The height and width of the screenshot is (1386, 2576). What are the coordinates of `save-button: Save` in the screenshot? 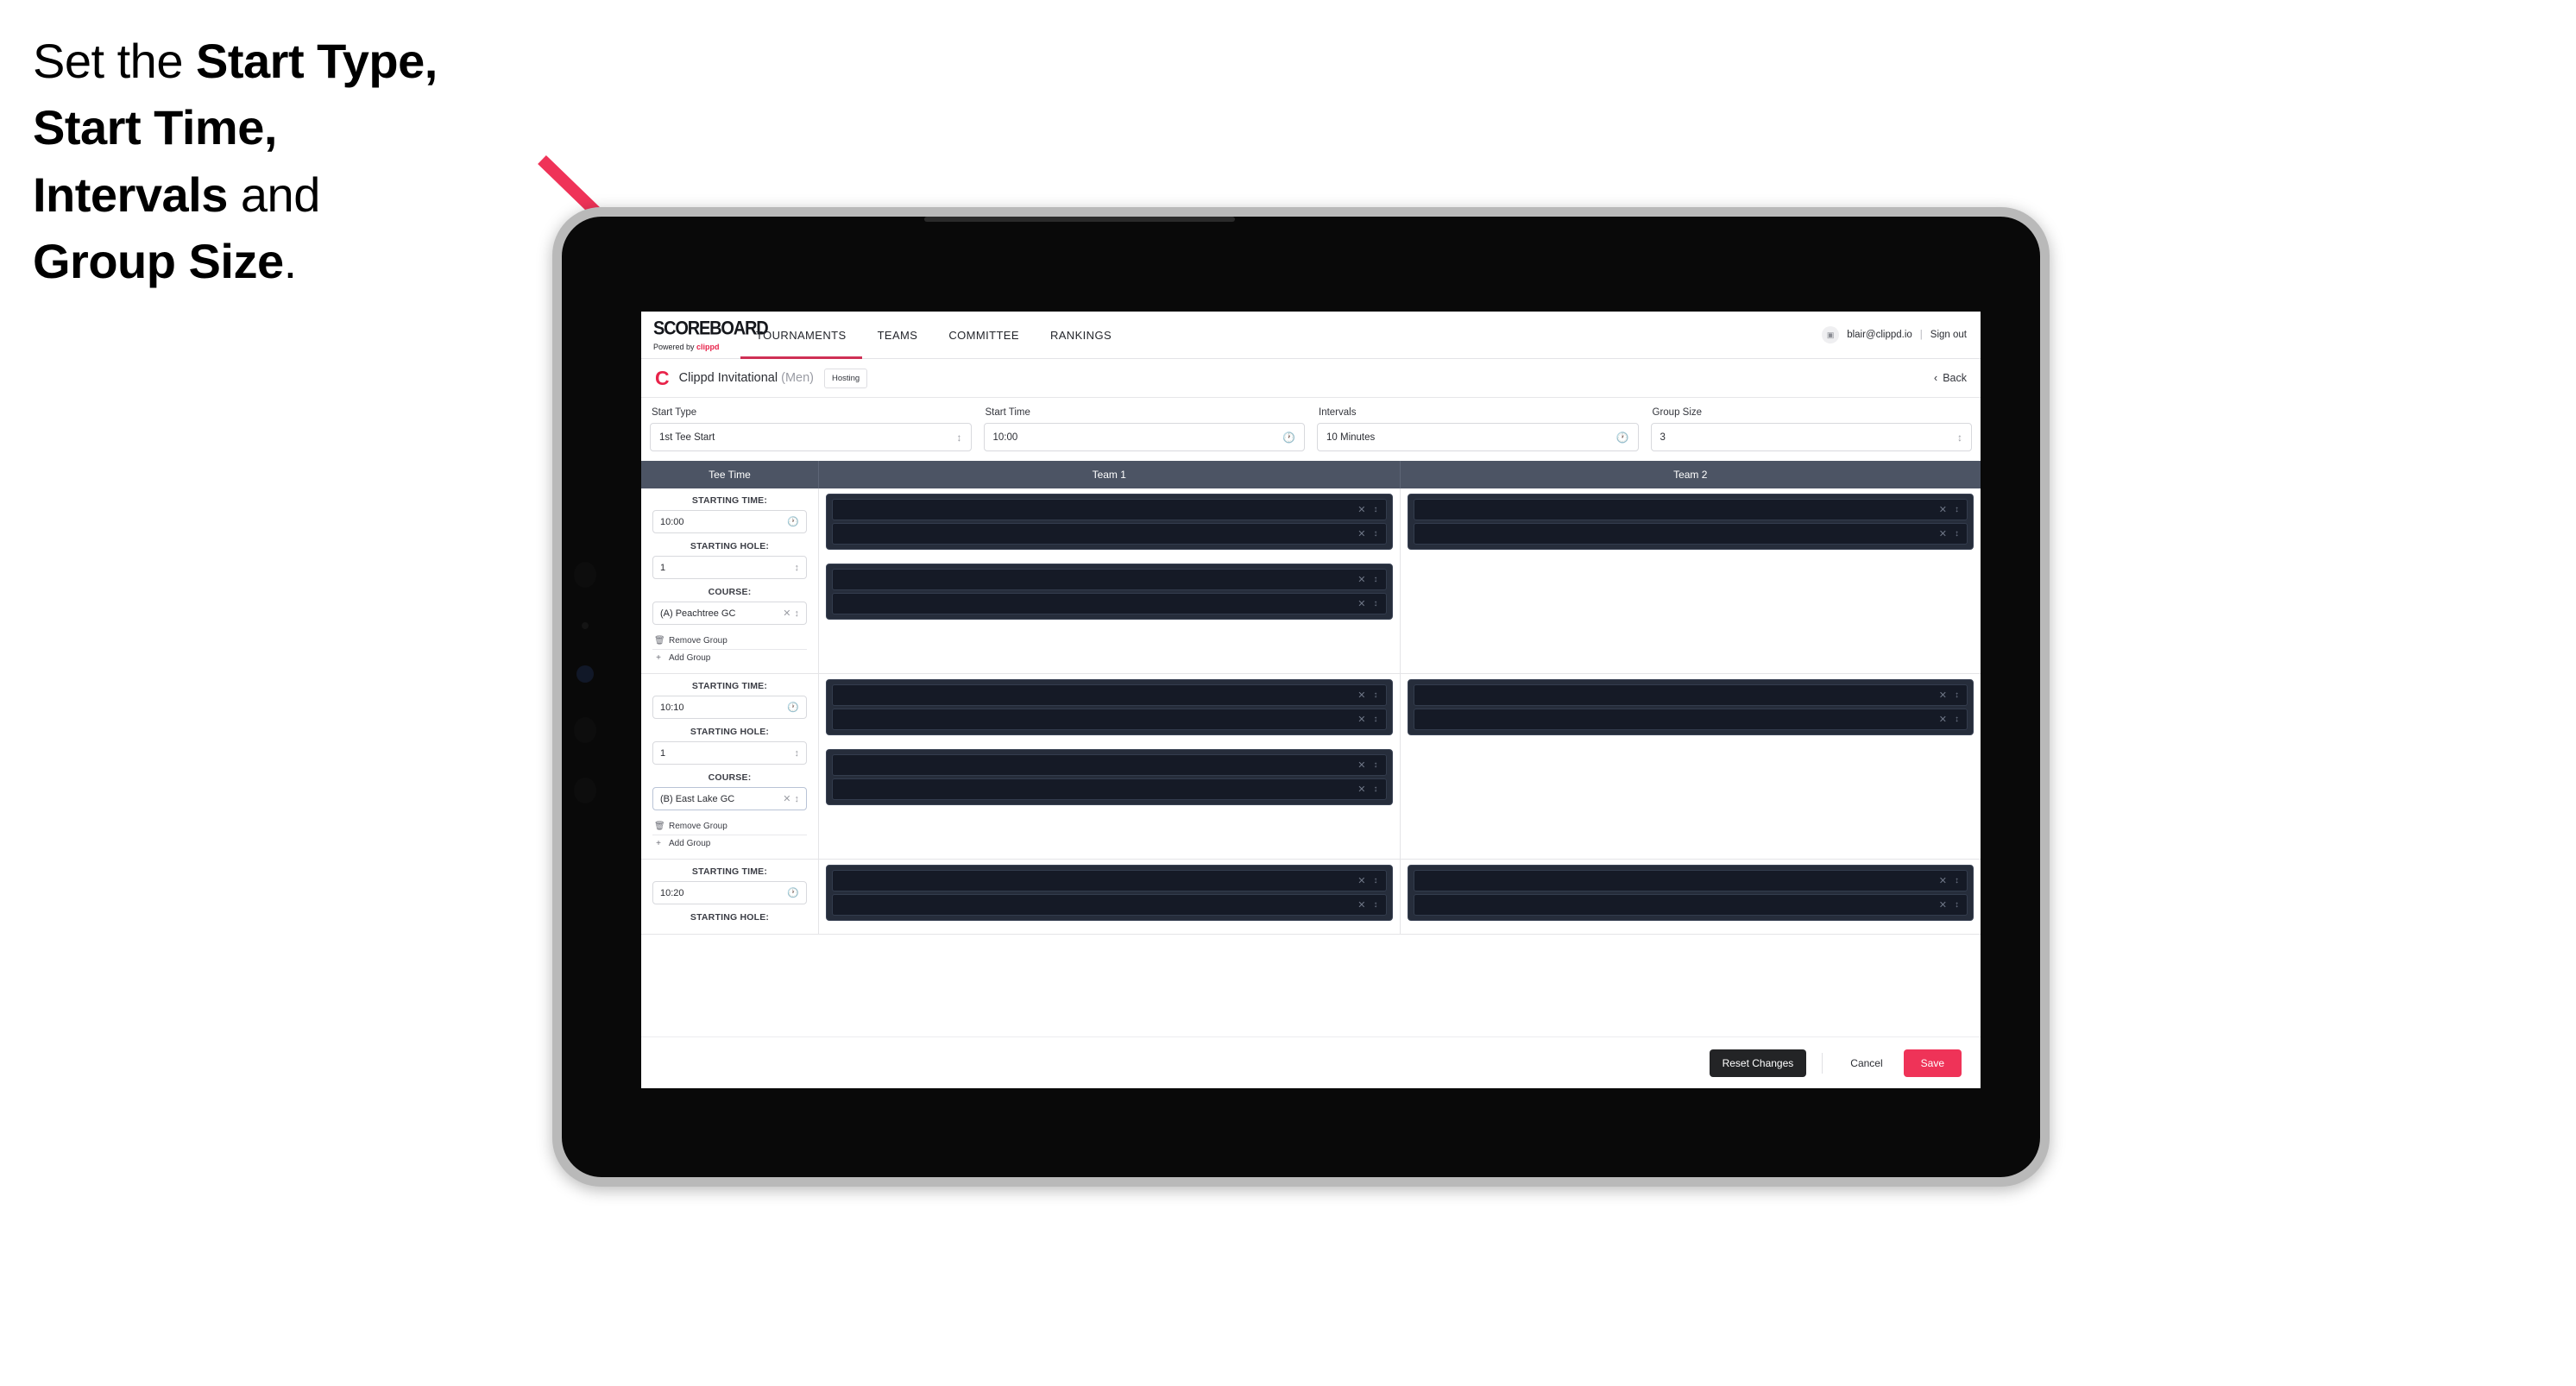 It's located at (1932, 1063).